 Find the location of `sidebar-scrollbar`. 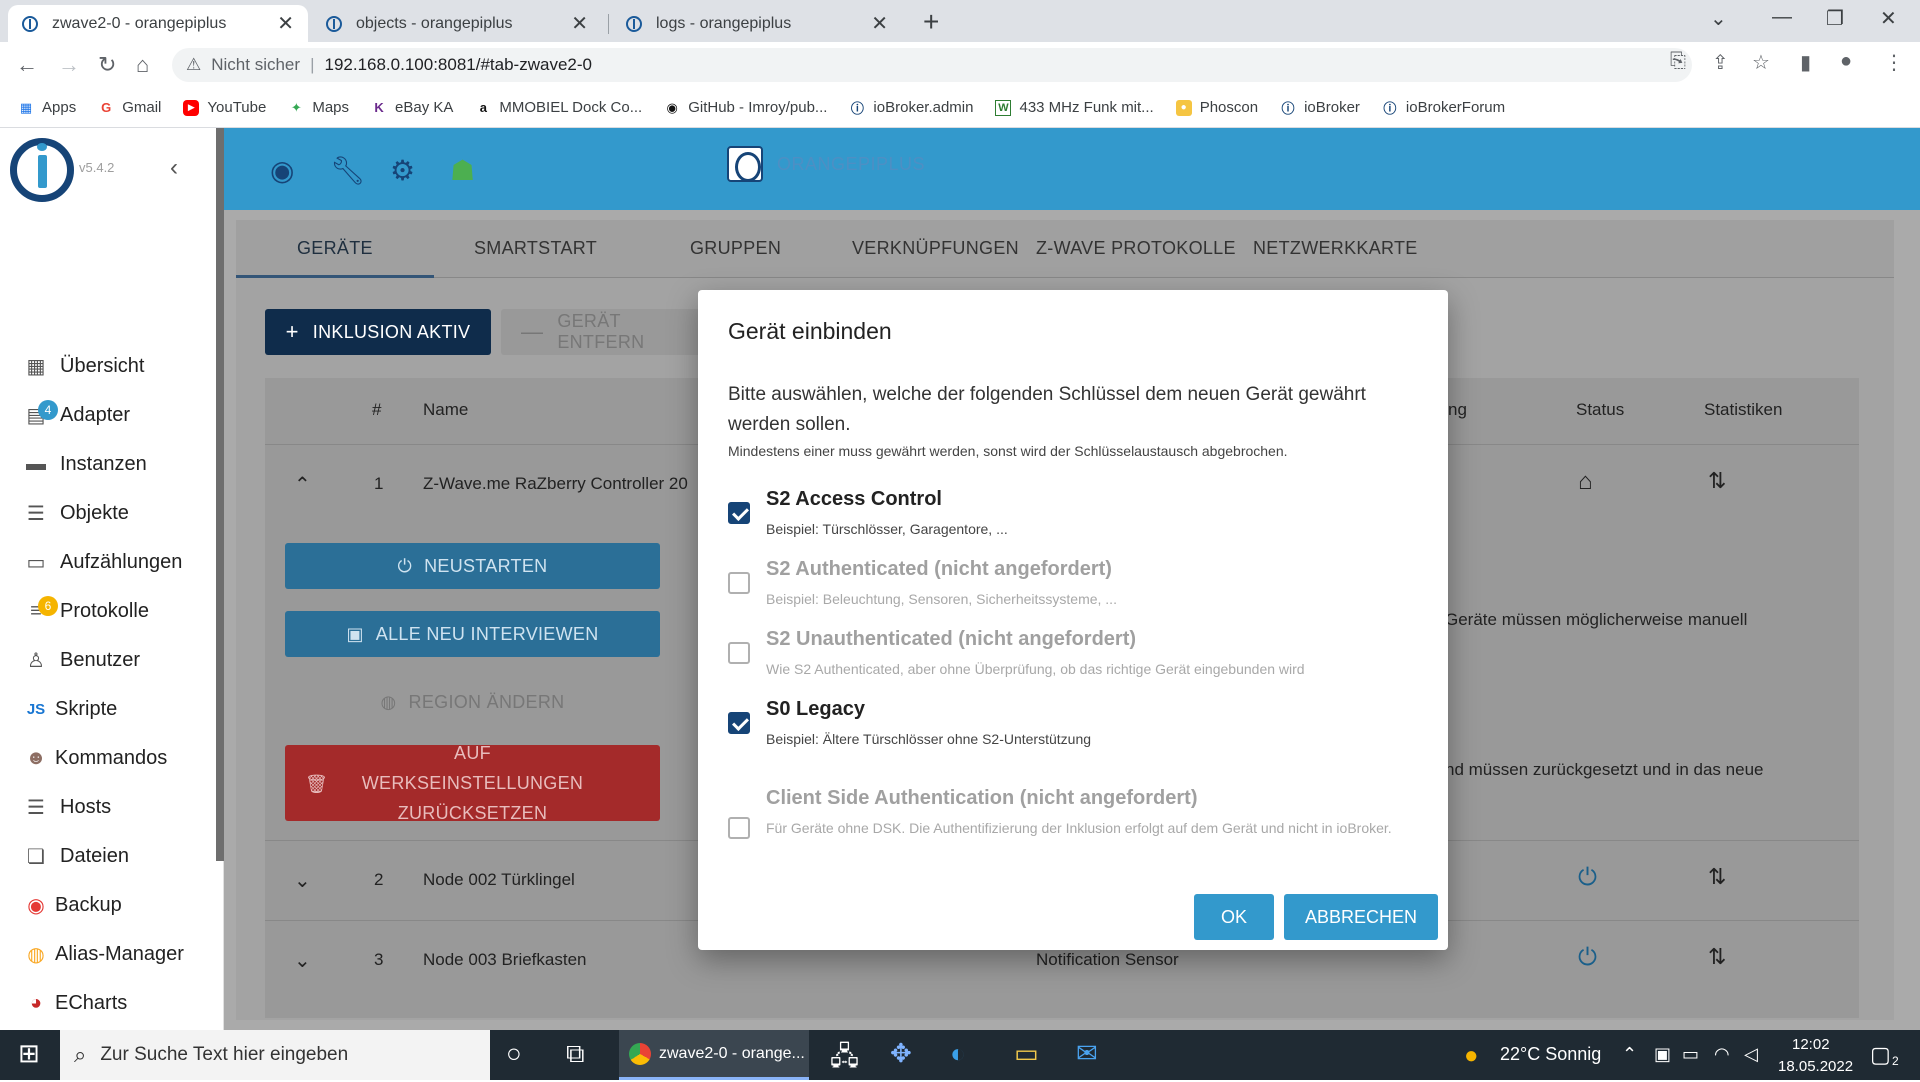

sidebar-scrollbar is located at coordinates (220, 494).